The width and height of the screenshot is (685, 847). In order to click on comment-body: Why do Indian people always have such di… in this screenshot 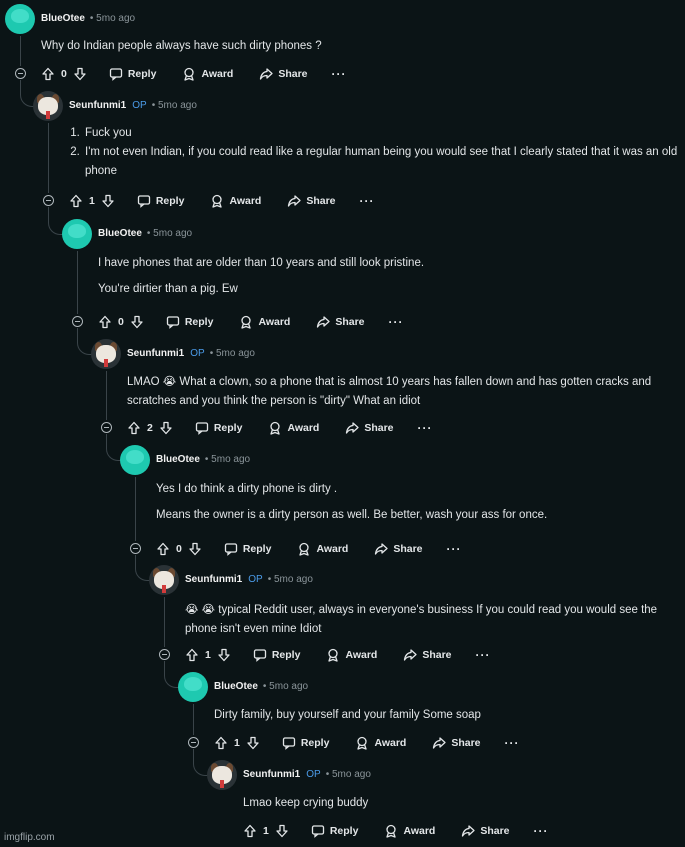, I will do `click(360, 46)`.